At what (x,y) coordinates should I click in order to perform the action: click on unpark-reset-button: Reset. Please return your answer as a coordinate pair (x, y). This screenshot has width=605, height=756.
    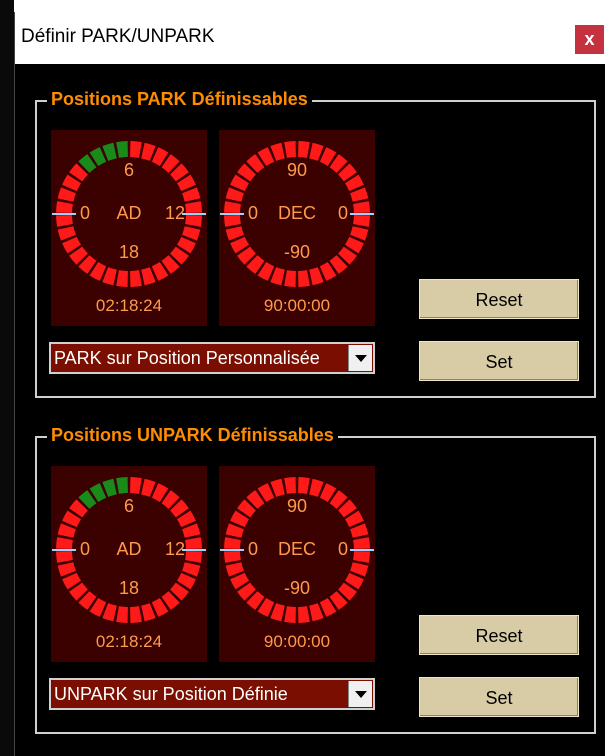
    Looking at the image, I should click on (499, 635).